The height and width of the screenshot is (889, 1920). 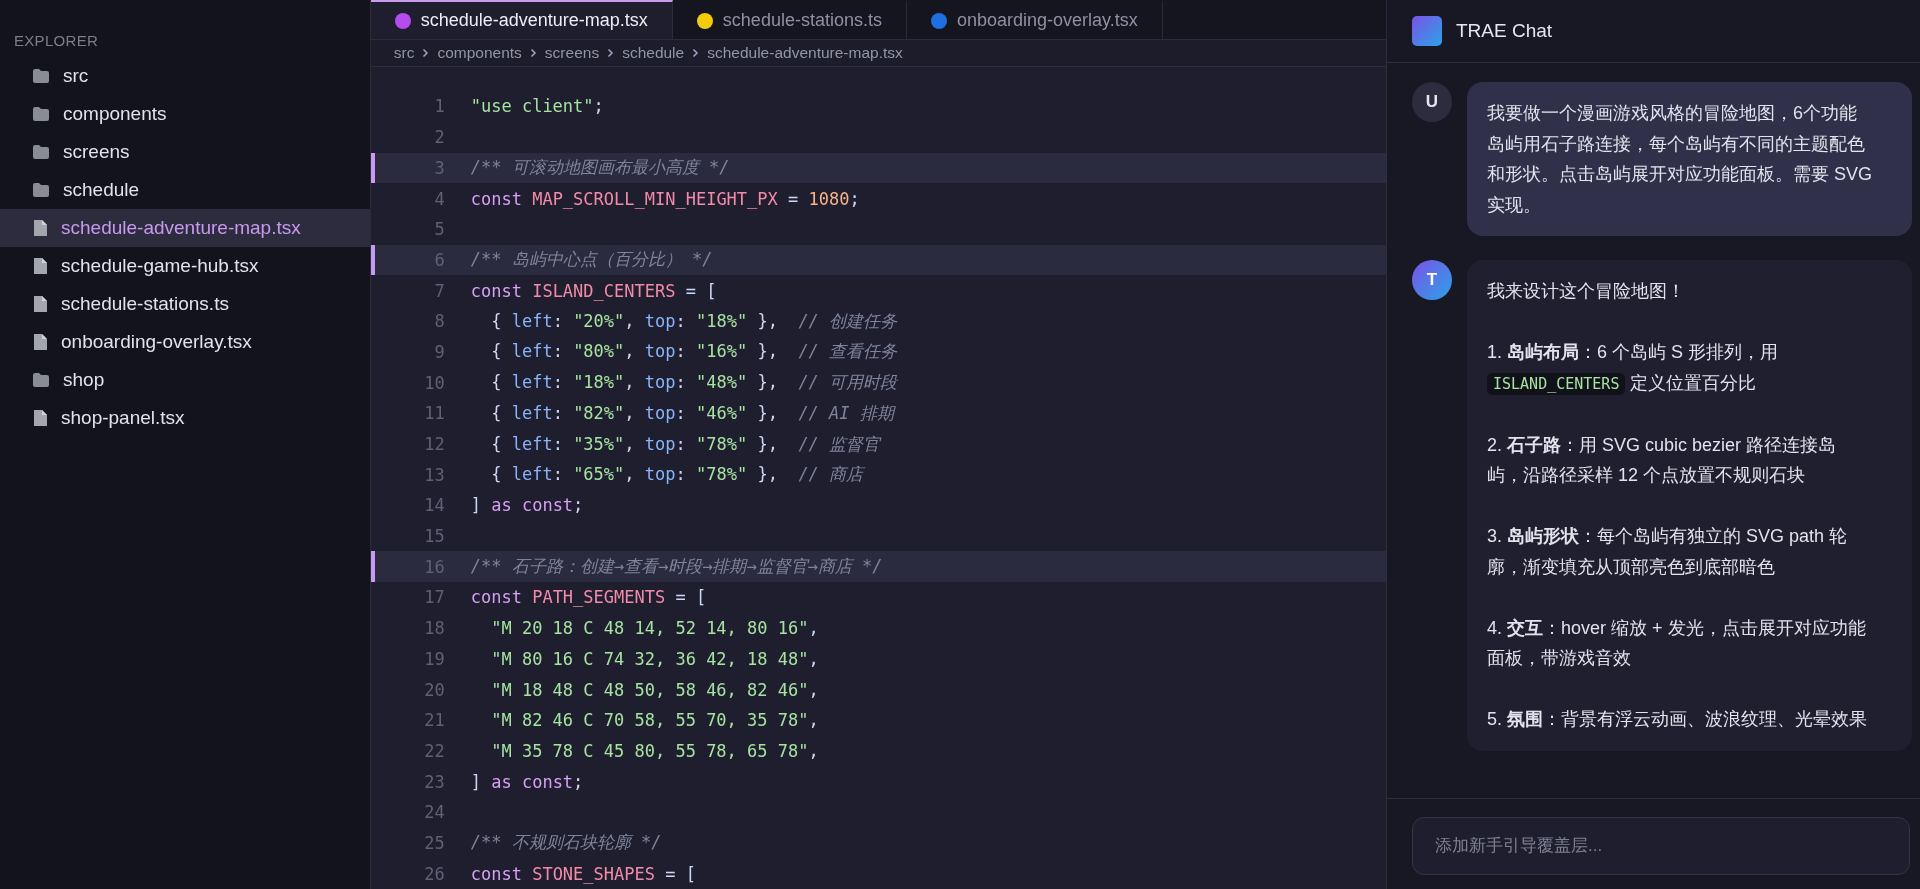 What do you see at coordinates (654, 720) in the screenshot?
I see `code-text: "M 82 46 C 70 58, 55 70, 35 78",` at bounding box center [654, 720].